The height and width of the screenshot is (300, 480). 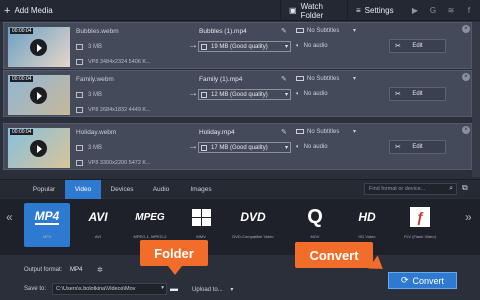 What do you see at coordinates (175, 288) in the screenshot?
I see `folder-icon: ▬` at bounding box center [175, 288].